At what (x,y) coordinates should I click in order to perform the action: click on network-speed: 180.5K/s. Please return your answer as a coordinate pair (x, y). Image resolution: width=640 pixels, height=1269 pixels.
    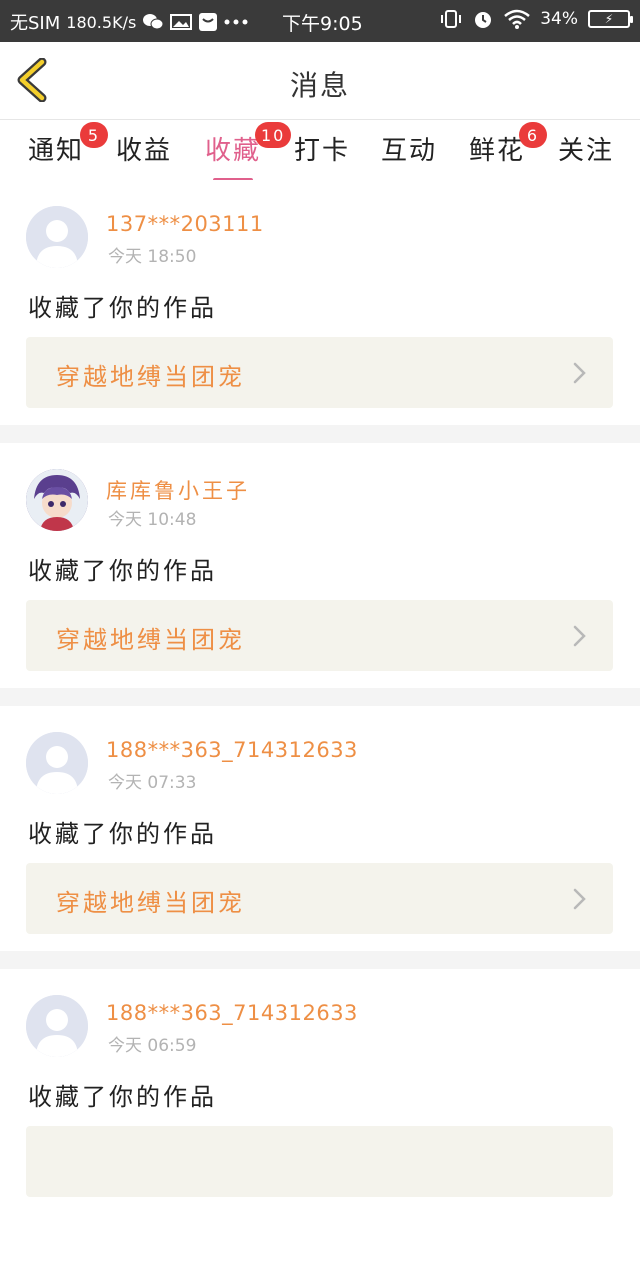
    Looking at the image, I should click on (101, 22).